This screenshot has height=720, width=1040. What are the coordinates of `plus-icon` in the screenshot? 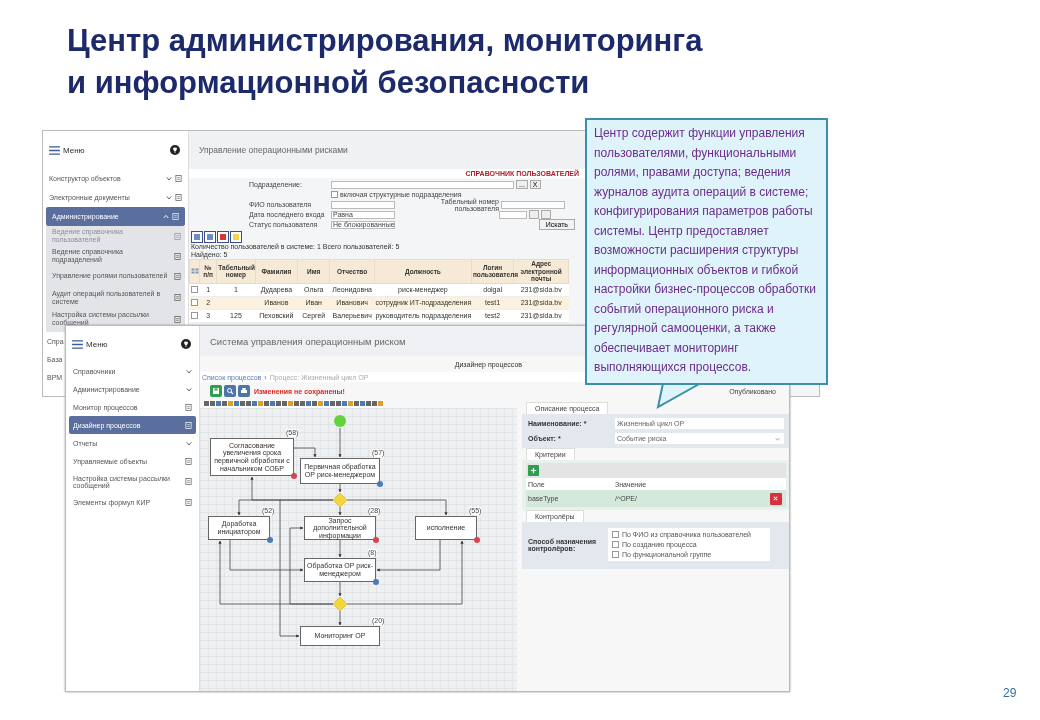 It's located at (533, 470).